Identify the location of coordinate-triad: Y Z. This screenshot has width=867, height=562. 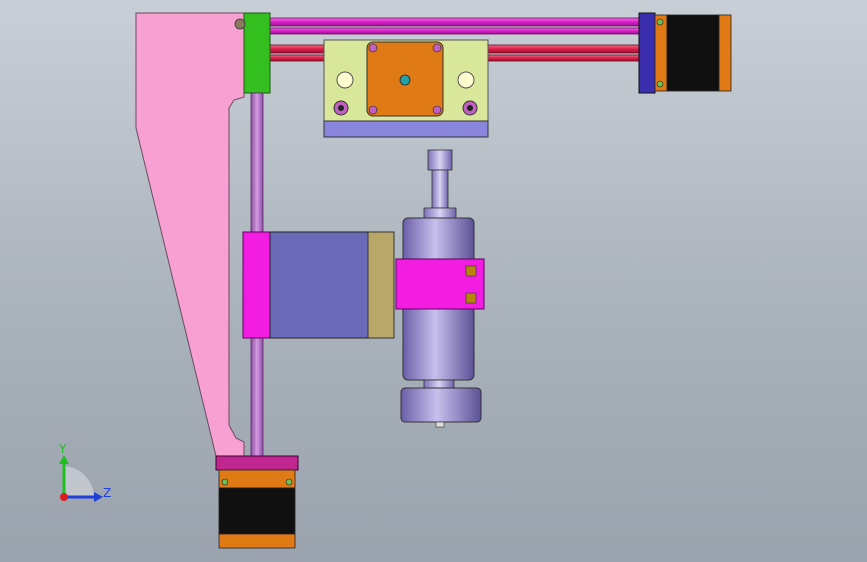
(84, 472).